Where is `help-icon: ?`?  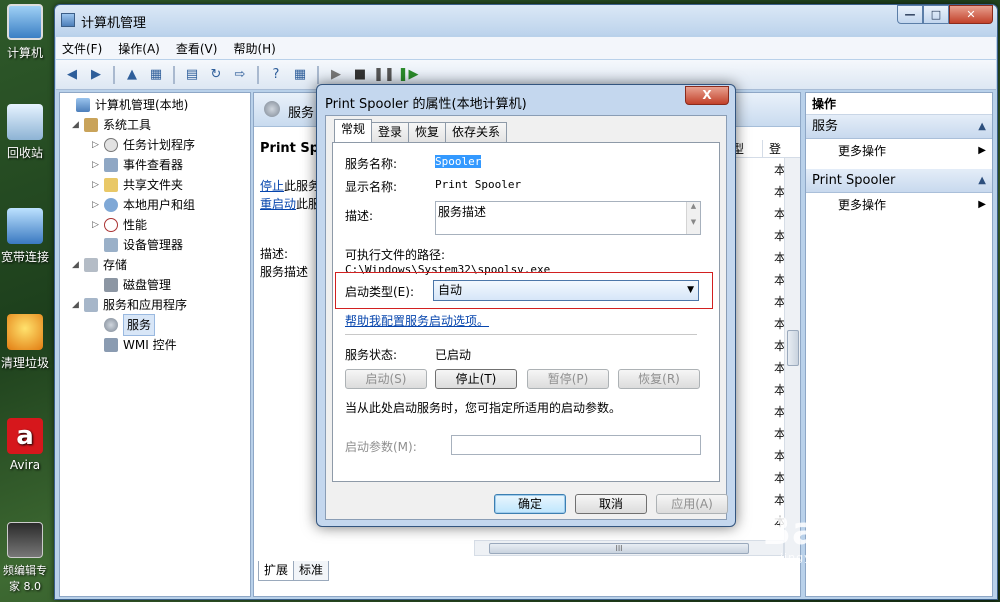
help-icon: ? is located at coordinates (276, 75).